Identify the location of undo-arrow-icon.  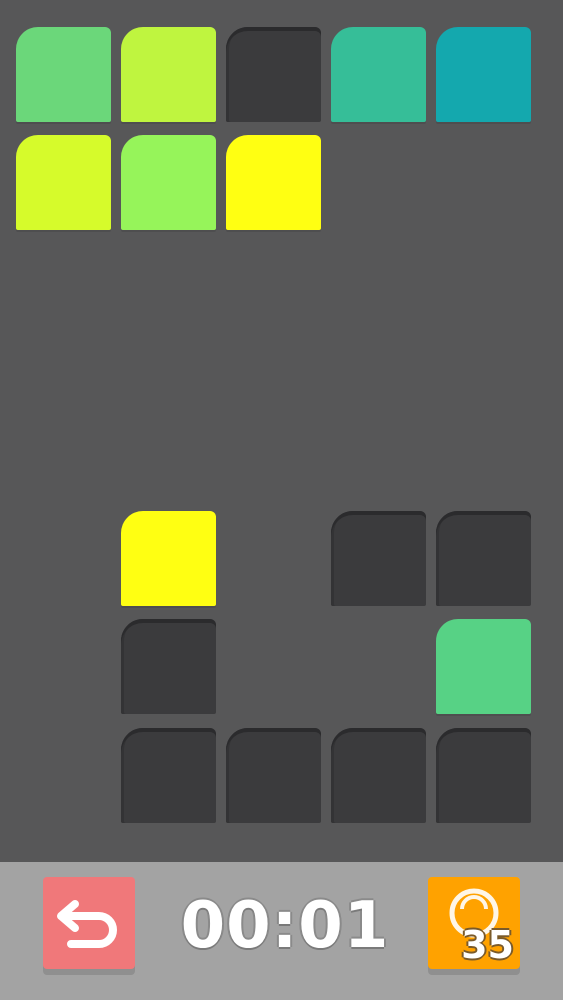
(87, 924).